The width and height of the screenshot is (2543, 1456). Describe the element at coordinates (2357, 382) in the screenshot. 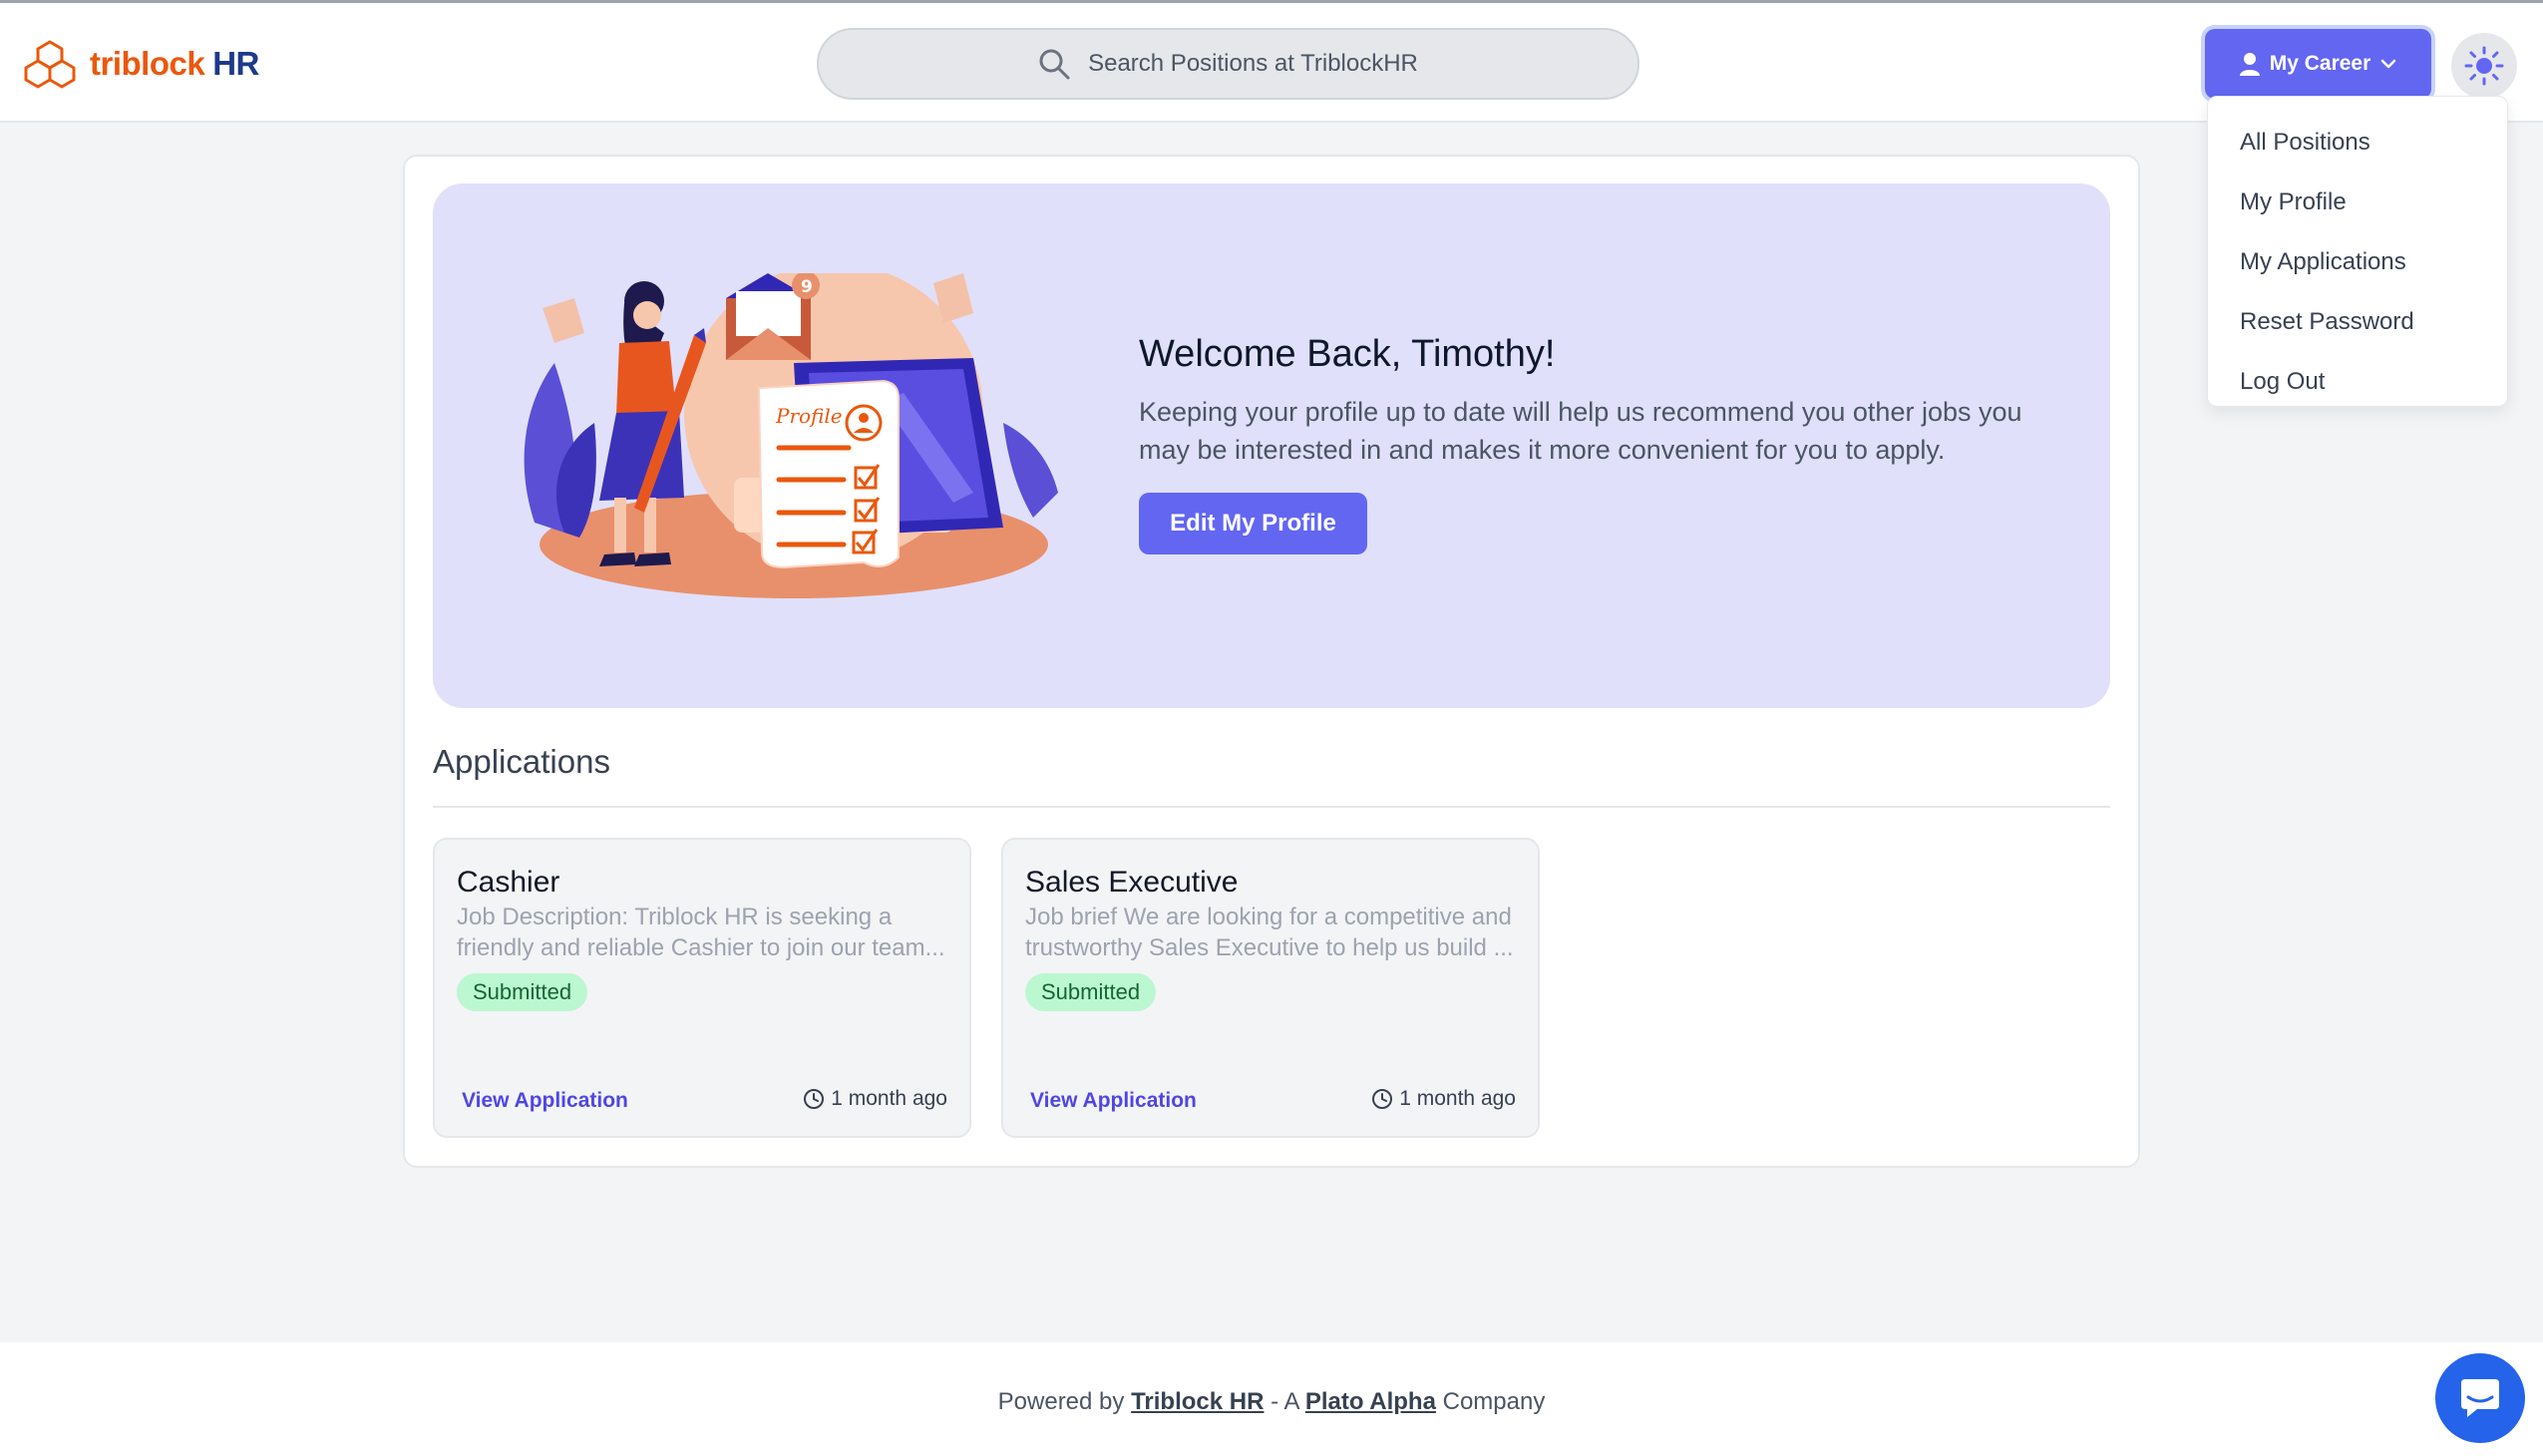

I see `menu-item-log-out: Log Out` at that location.